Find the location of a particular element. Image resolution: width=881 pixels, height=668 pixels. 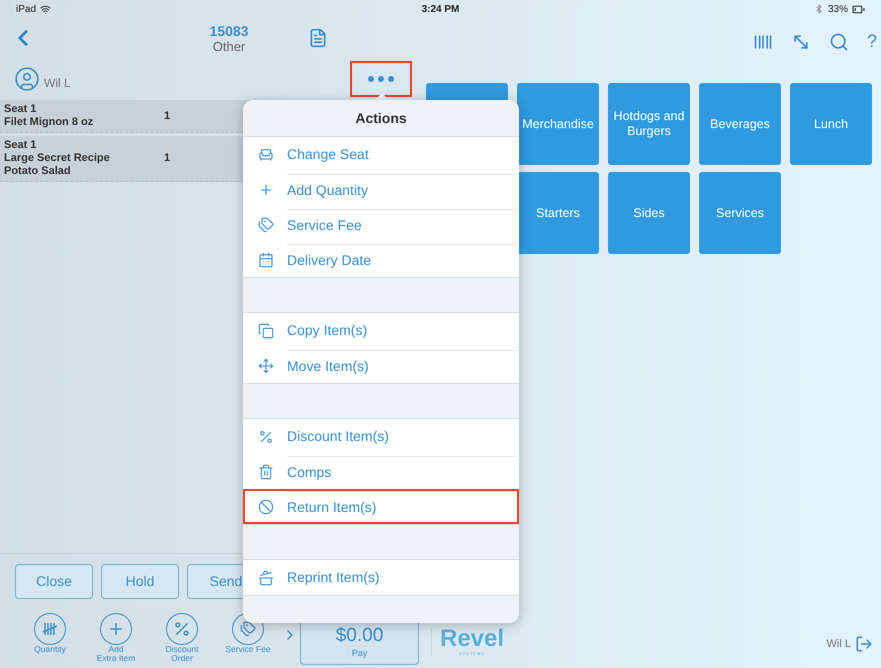

clock: 3:24 PM is located at coordinates (441, 9).